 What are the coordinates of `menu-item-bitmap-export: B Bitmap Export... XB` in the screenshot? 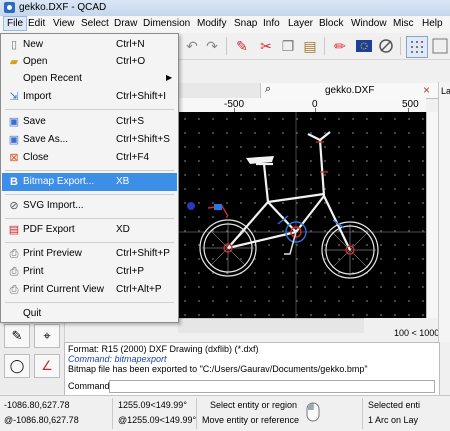 It's located at (89, 182).